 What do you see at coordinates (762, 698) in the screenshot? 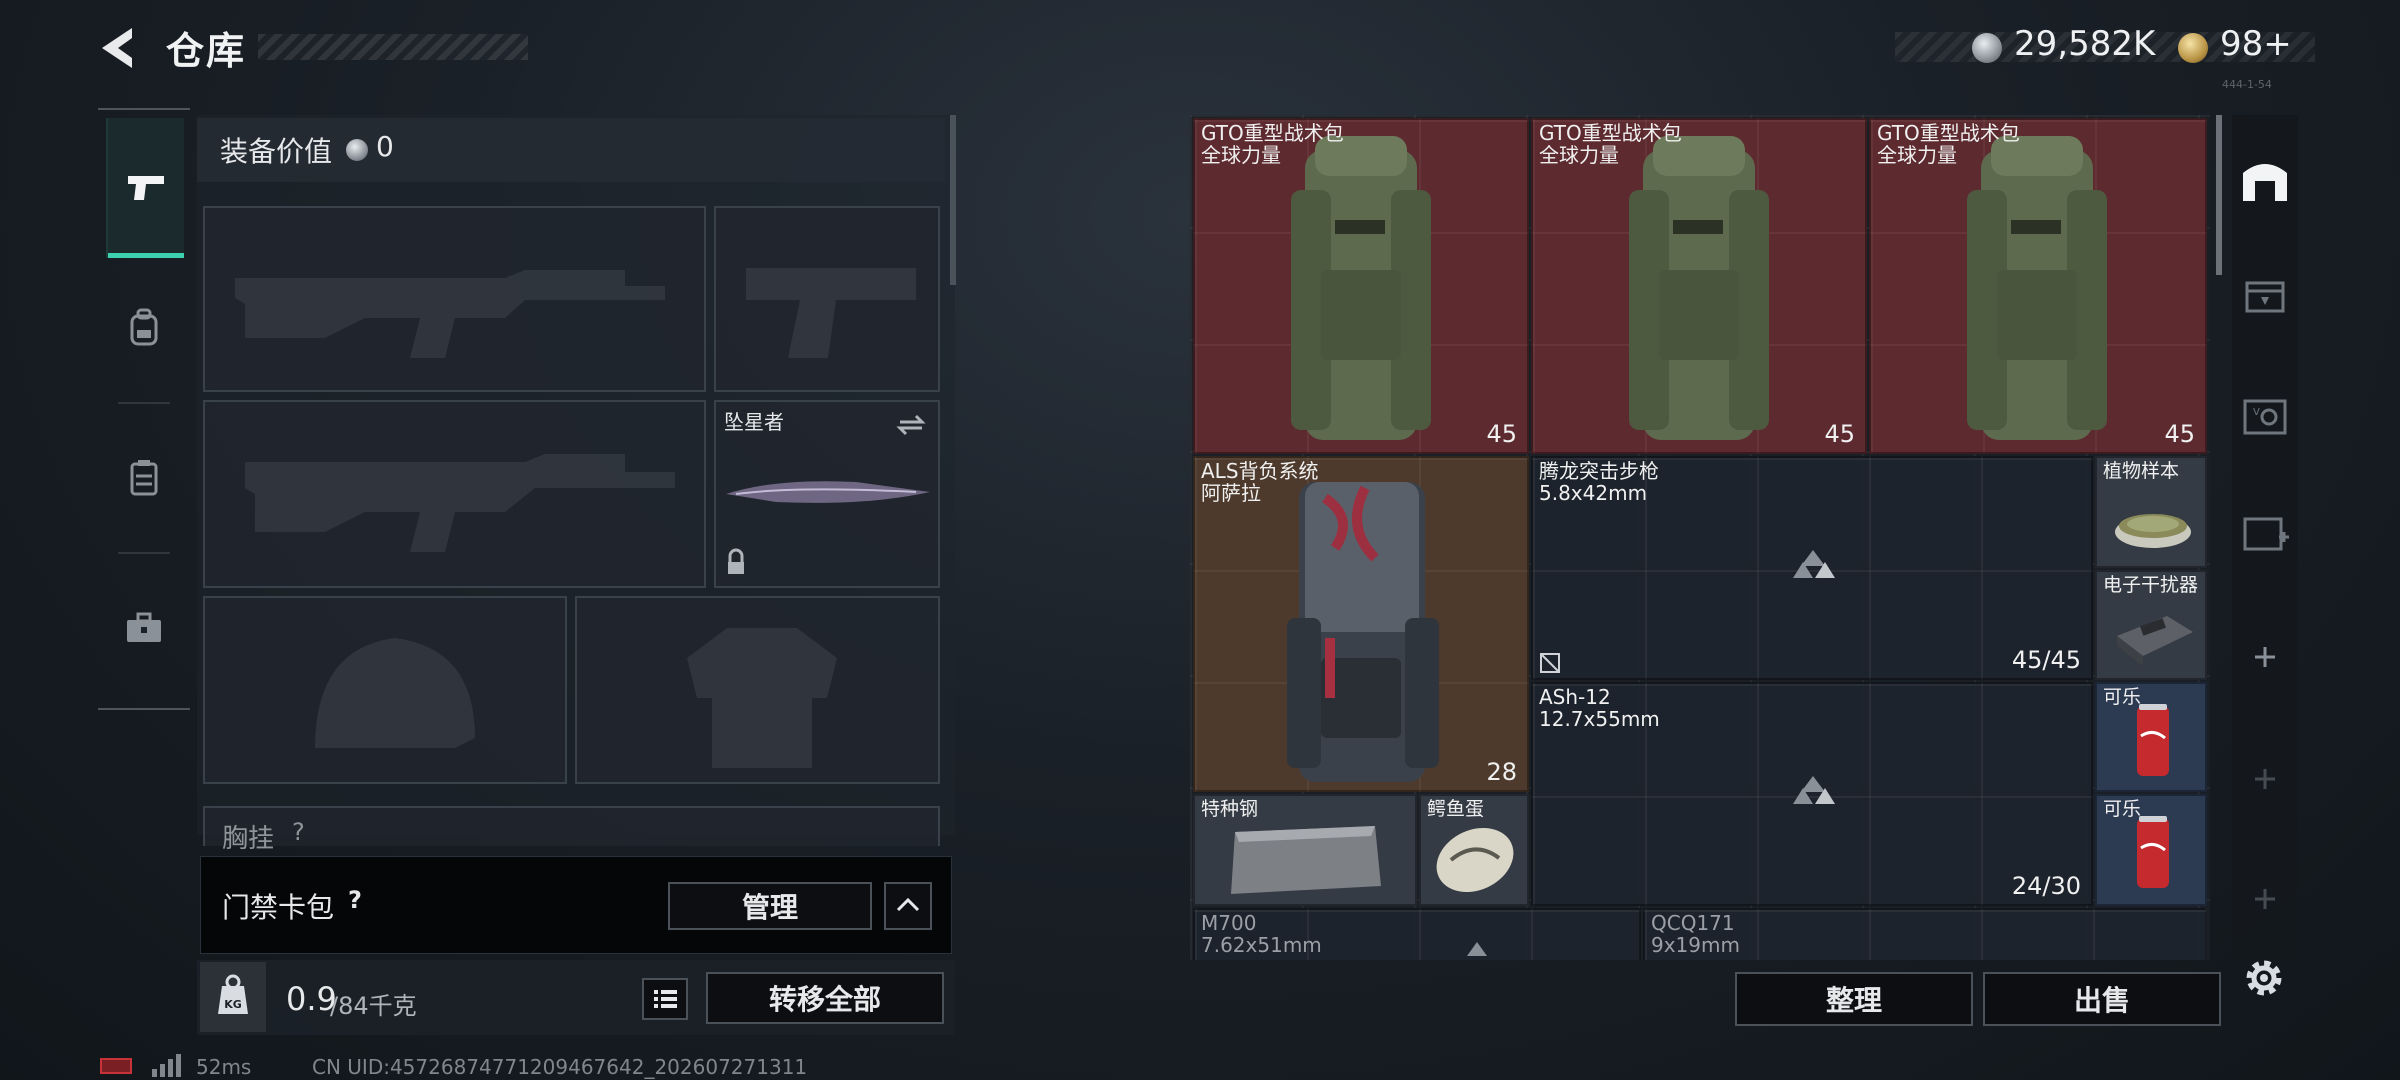
I see `armor-silhouette-icon` at bounding box center [762, 698].